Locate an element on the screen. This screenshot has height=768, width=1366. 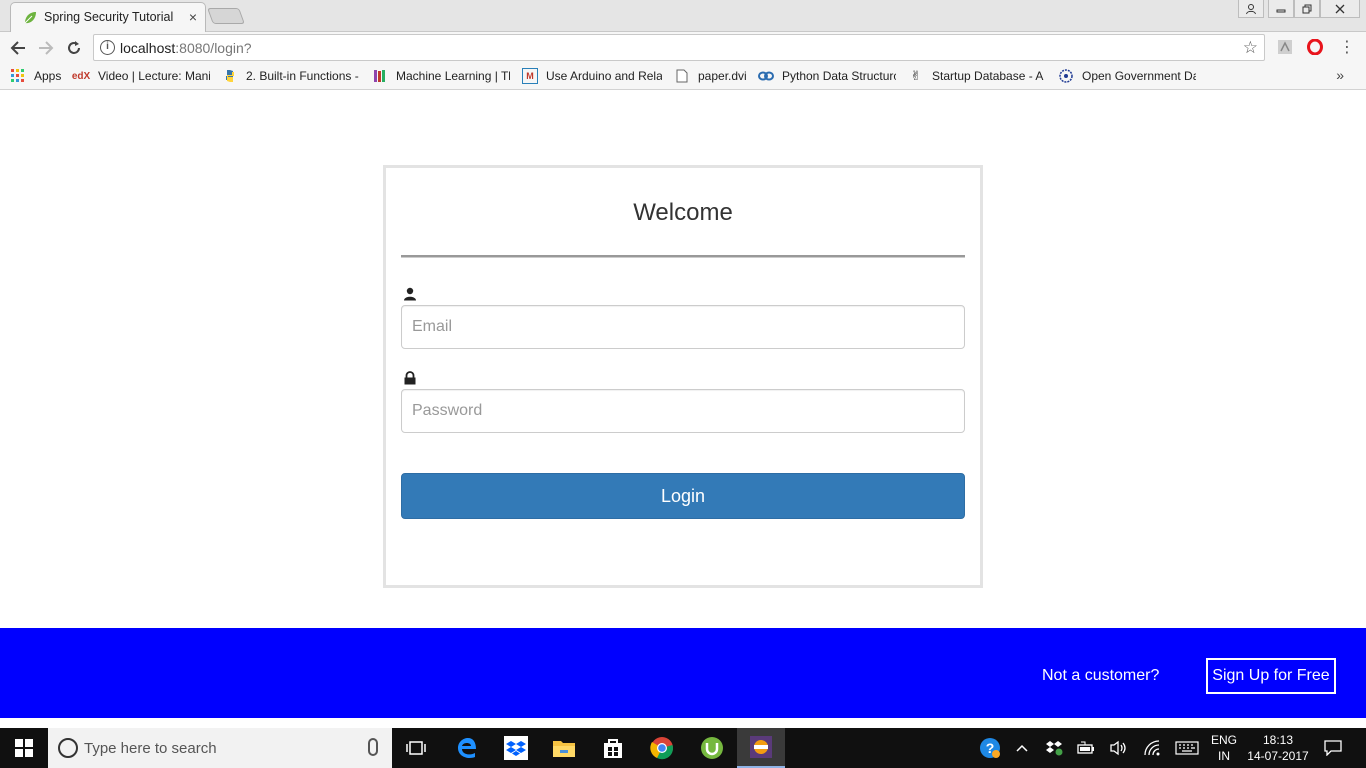
tray-volume is located at coordinates (1119, 748).